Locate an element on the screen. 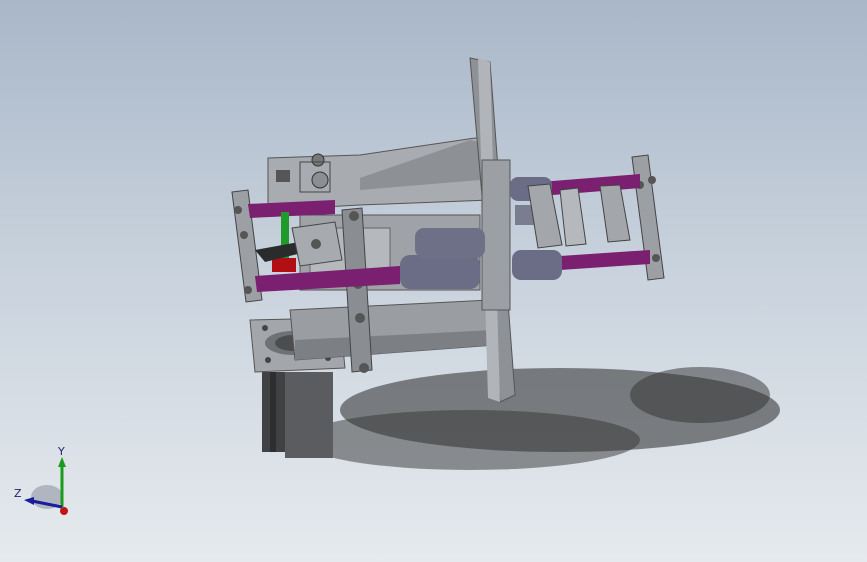 Image resolution: width=867 pixels, height=562 pixels. view-triad: Y Z is located at coordinates (49, 482).